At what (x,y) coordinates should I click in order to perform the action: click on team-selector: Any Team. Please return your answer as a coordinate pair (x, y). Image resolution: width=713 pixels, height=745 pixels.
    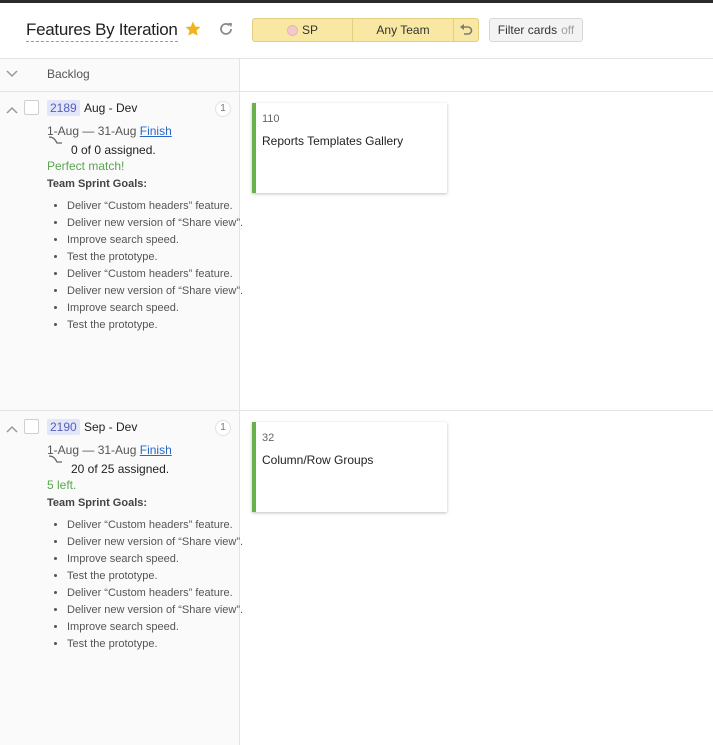
    Looking at the image, I should click on (403, 30).